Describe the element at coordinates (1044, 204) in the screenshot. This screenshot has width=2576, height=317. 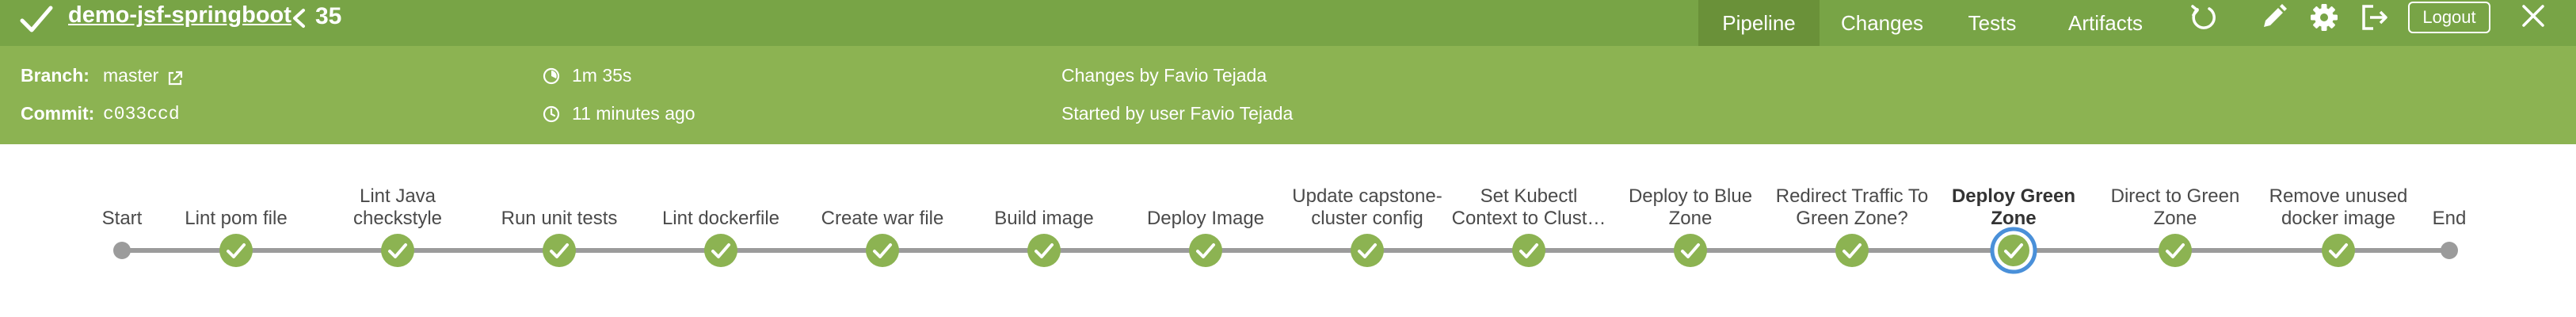
I see `stage-label: Build image` at that location.